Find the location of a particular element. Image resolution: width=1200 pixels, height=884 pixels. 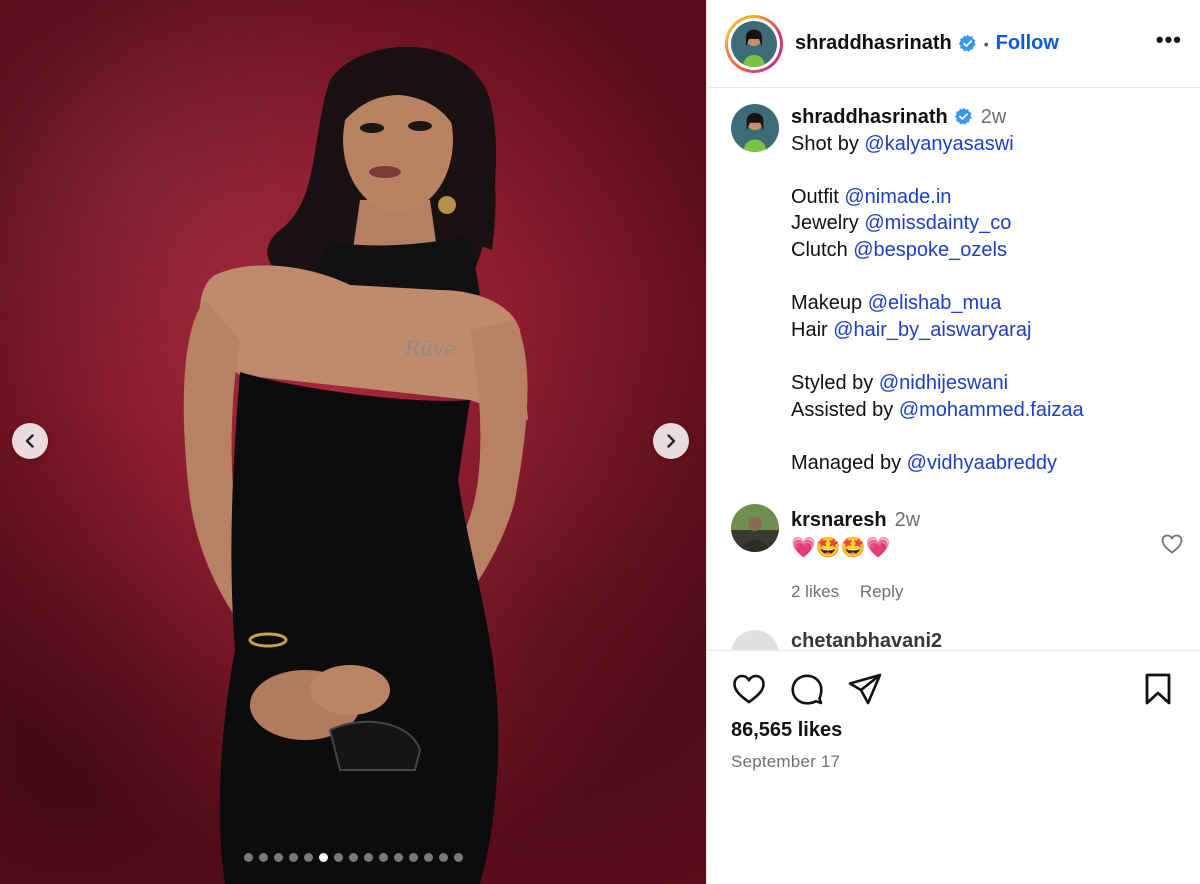

comment-text: 💗🤩🤩💗 is located at coordinates (841, 548).